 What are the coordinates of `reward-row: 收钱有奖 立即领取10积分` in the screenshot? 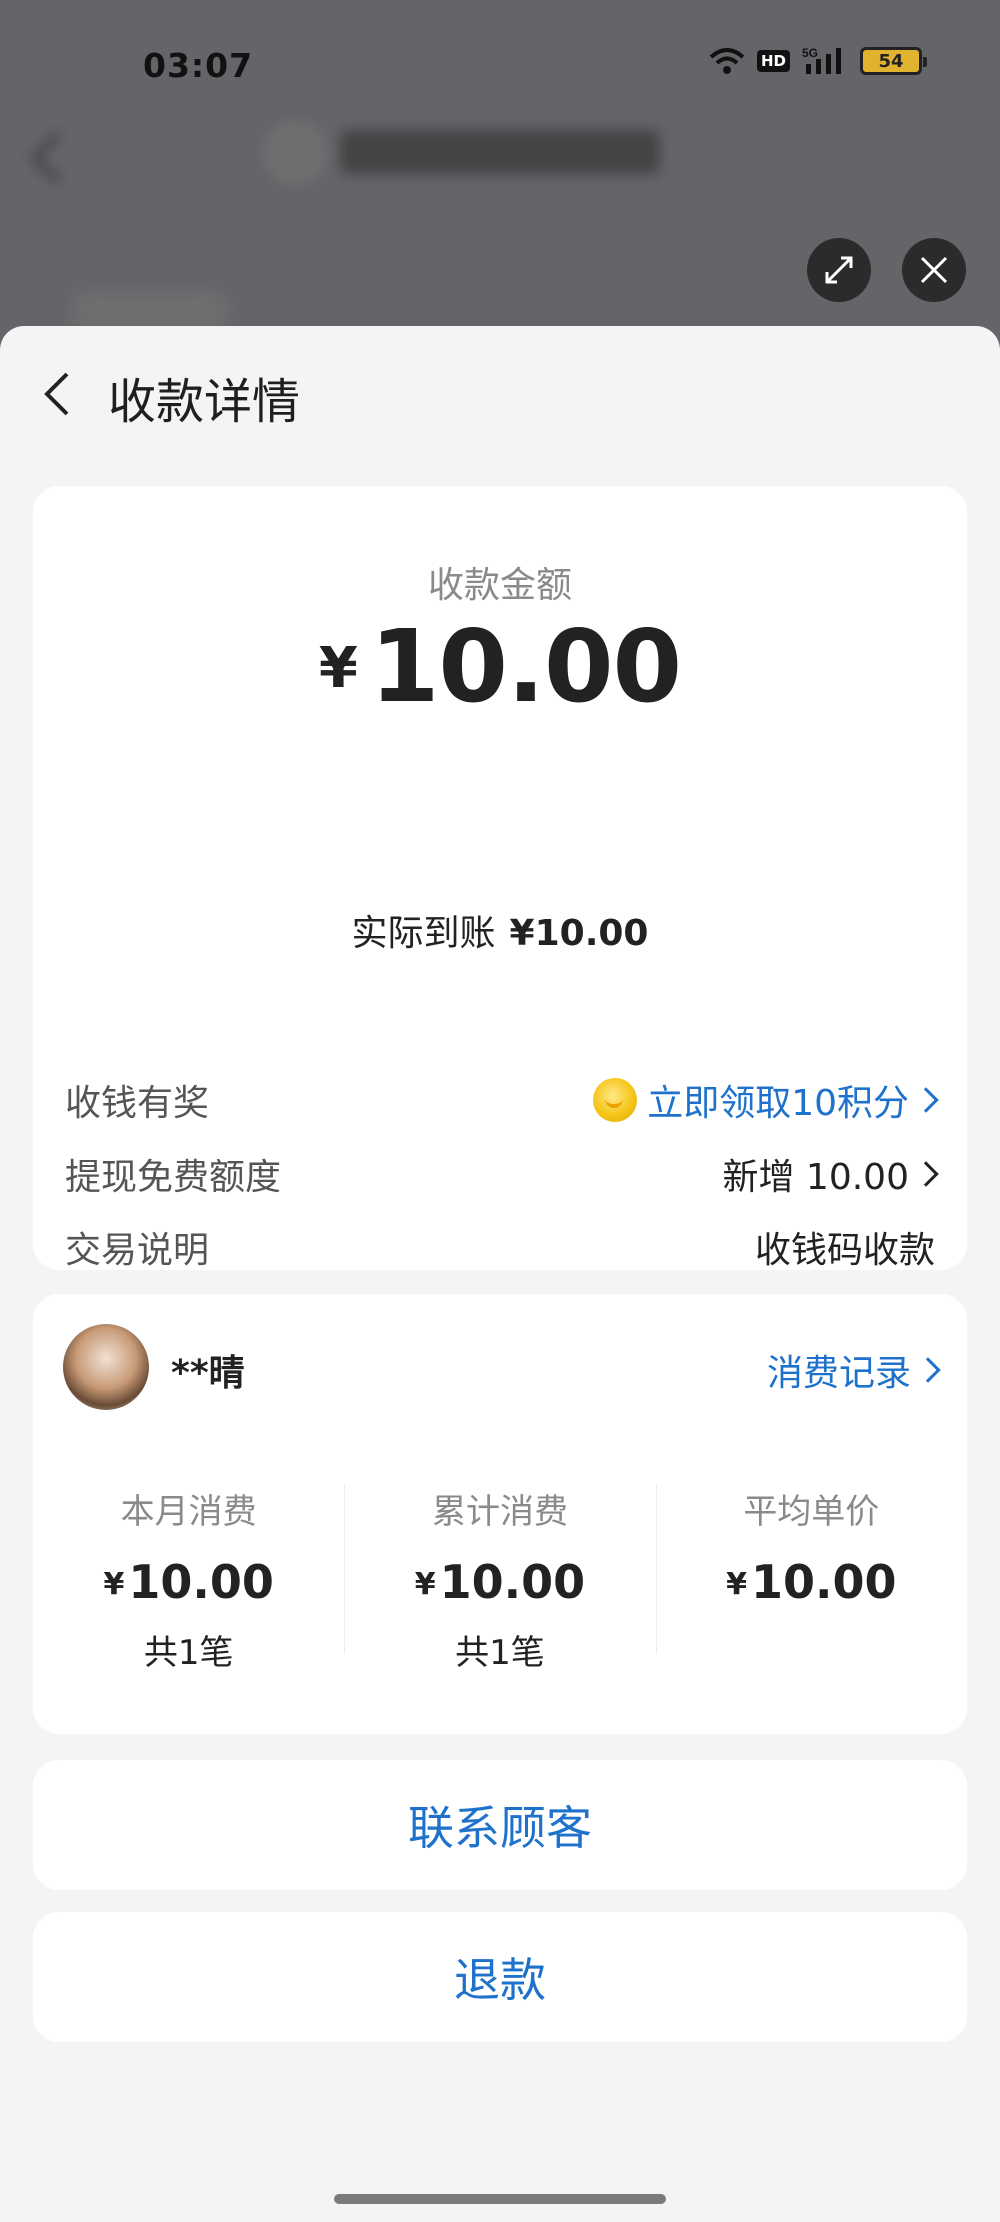 It's located at (502, 1100).